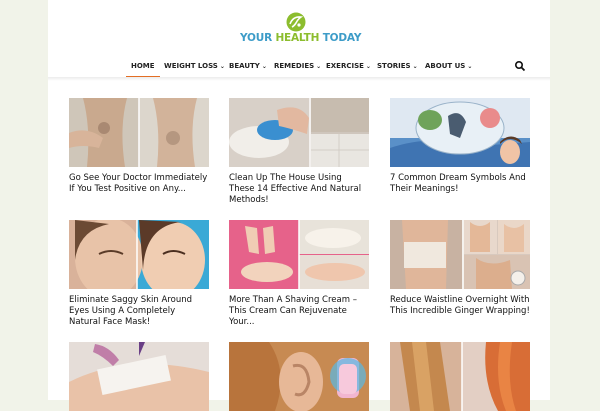 The width and height of the screenshot is (600, 411). I want to click on header-divider, so click(299, 79).